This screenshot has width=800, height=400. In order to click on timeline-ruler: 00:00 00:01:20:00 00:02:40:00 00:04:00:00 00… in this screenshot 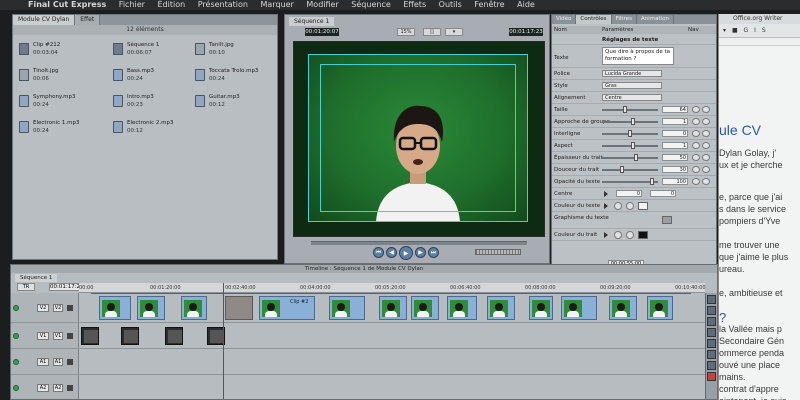, I will do `click(392, 288)`.